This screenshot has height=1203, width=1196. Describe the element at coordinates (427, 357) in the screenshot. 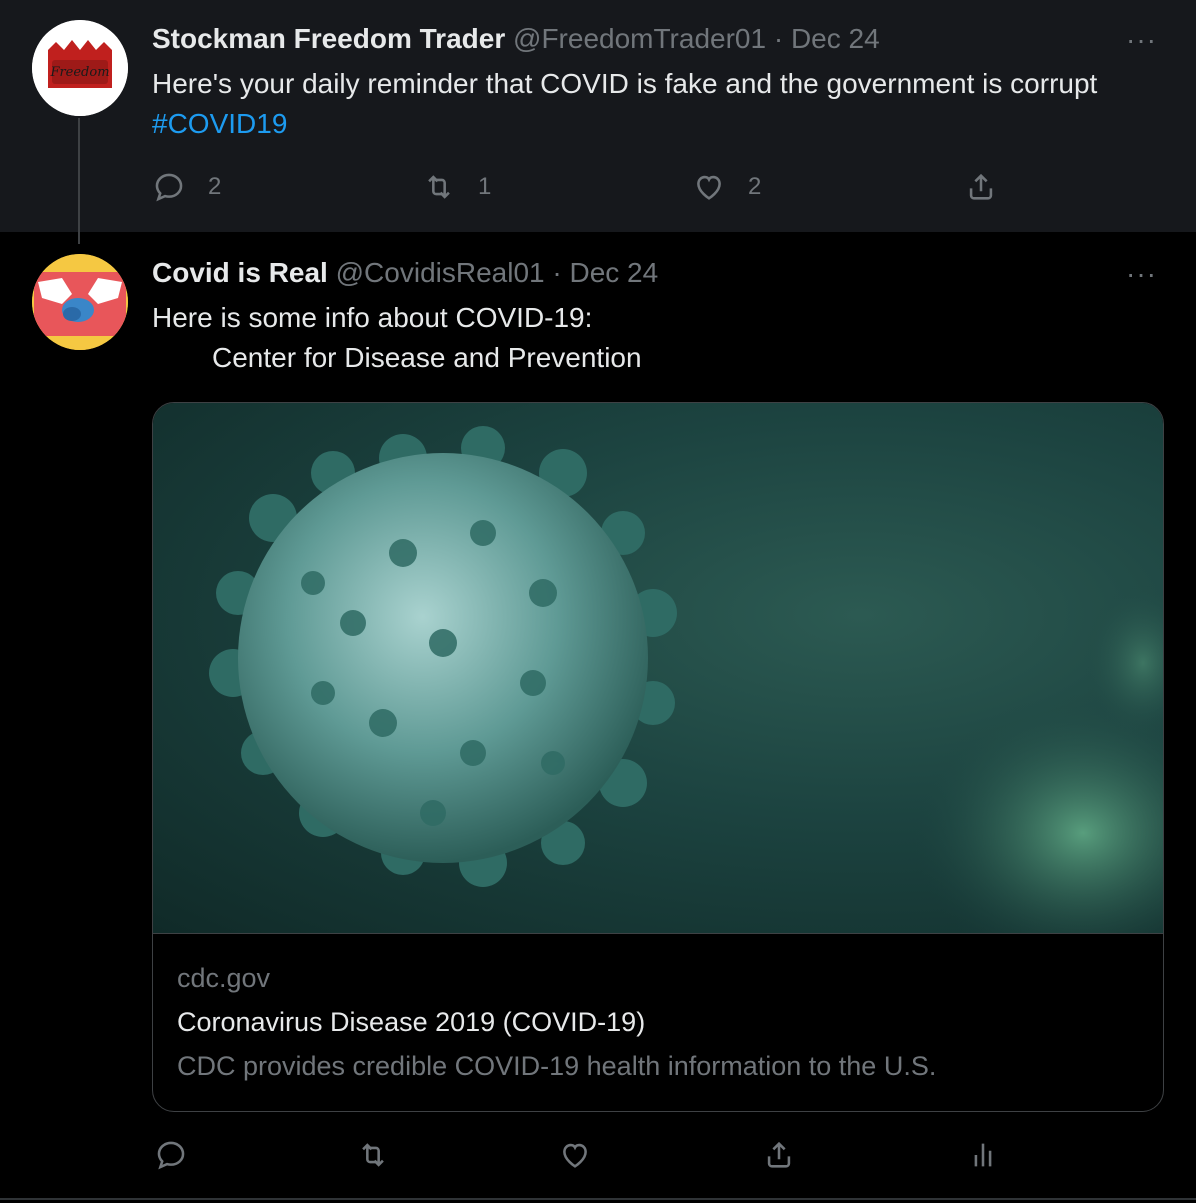

I see `tweet-text-line2: Center for Disease and Prevention` at that location.